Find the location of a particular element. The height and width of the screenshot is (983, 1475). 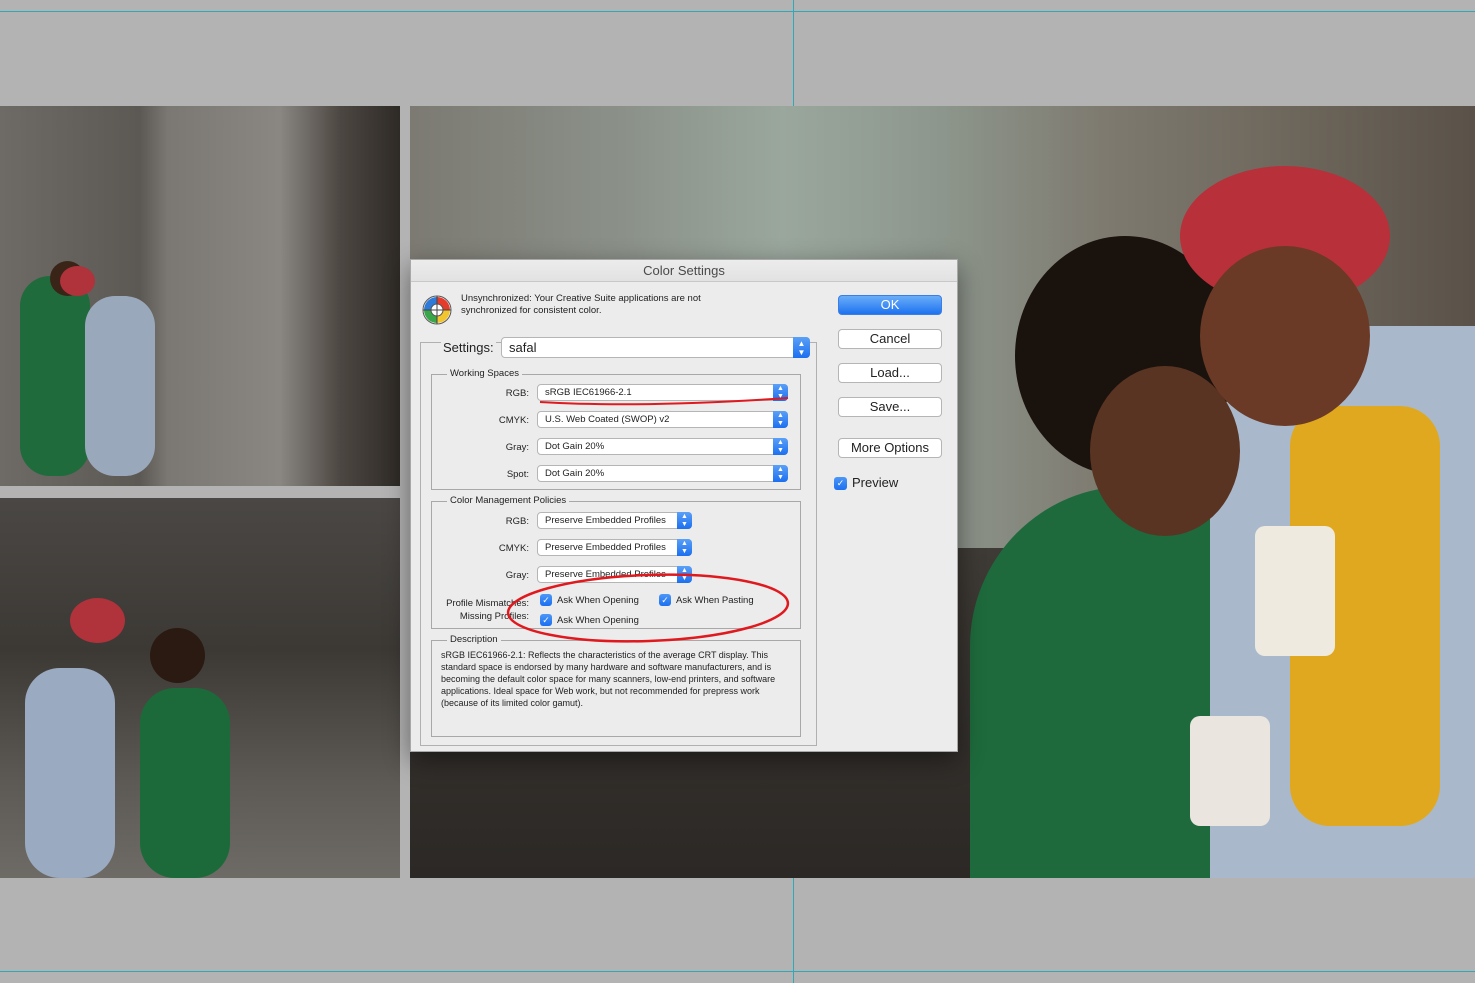

cancel-button: Cancel is located at coordinates (890, 339).